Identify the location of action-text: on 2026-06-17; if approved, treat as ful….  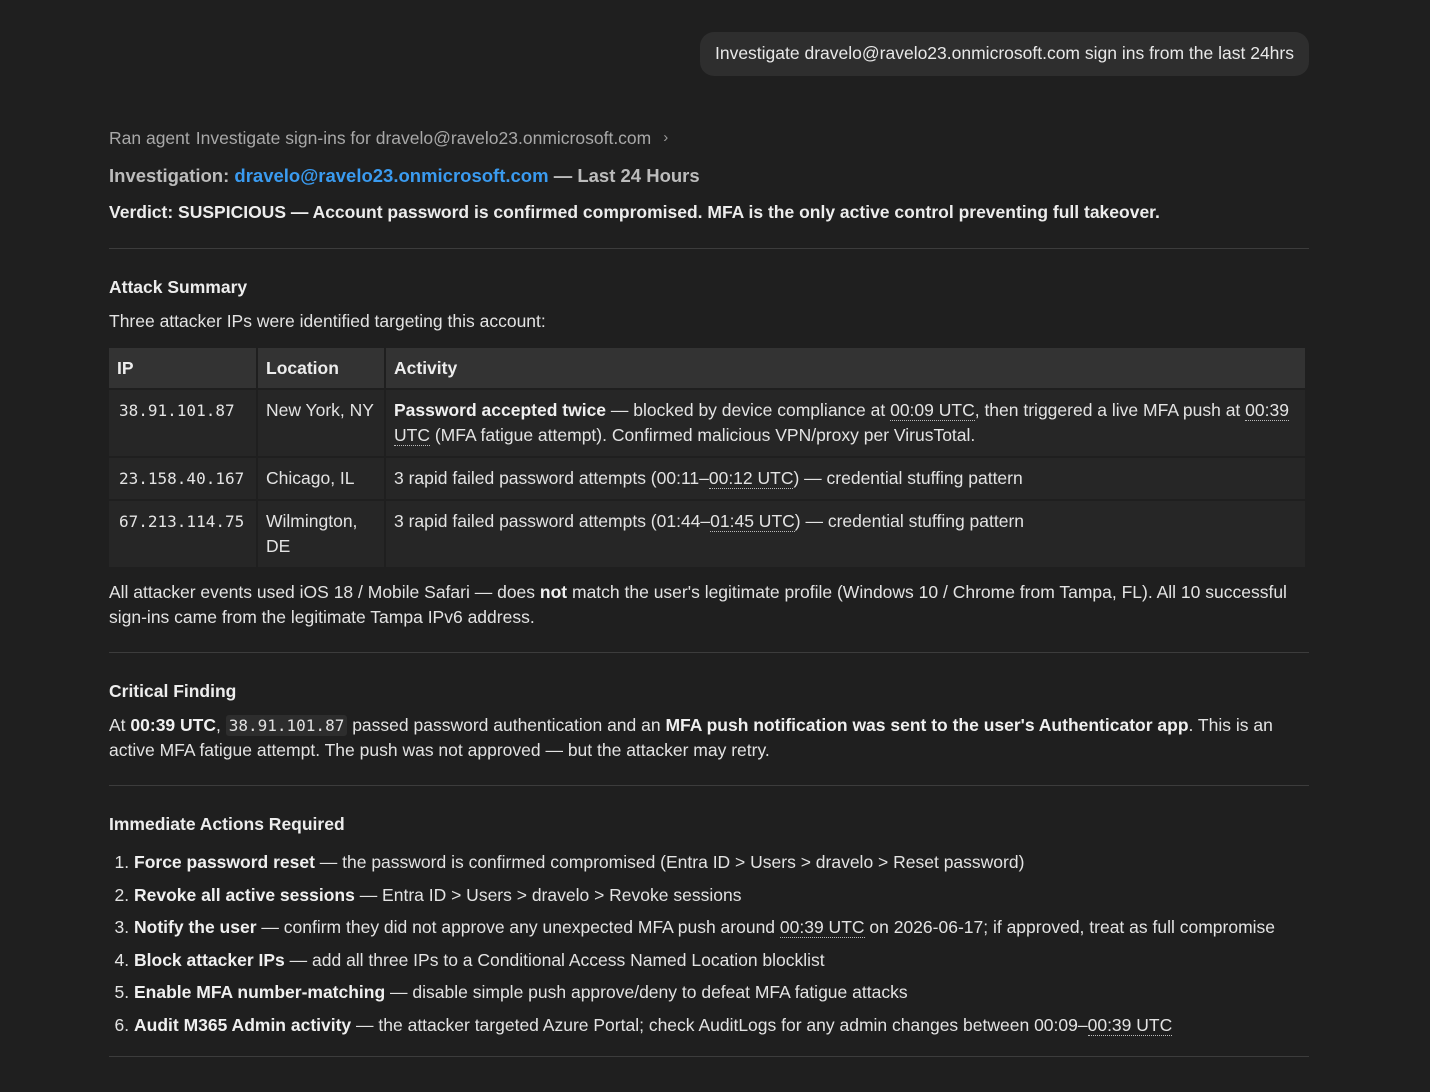
(1070, 927).